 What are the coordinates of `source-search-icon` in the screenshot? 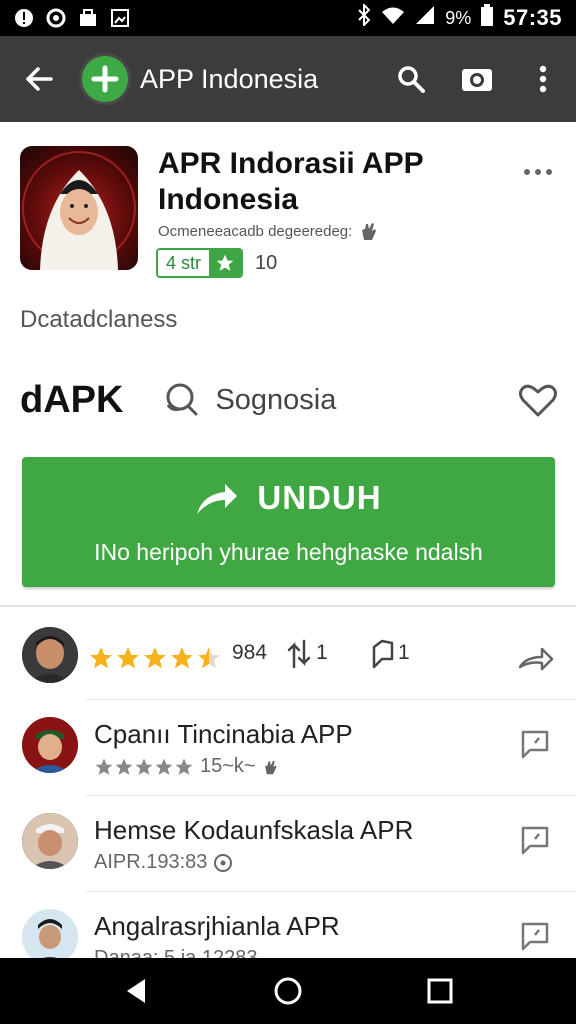 It's located at (181, 400).